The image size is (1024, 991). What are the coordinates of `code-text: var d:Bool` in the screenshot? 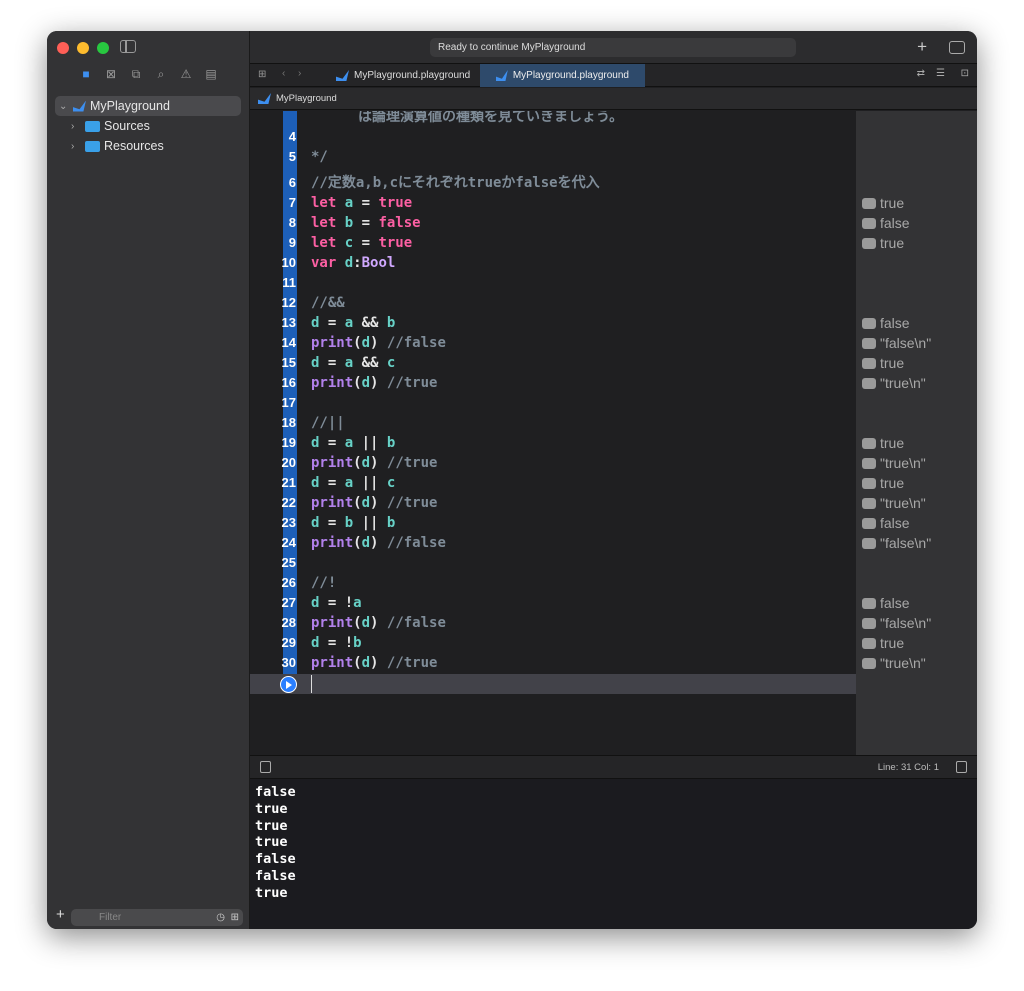 It's located at (353, 263).